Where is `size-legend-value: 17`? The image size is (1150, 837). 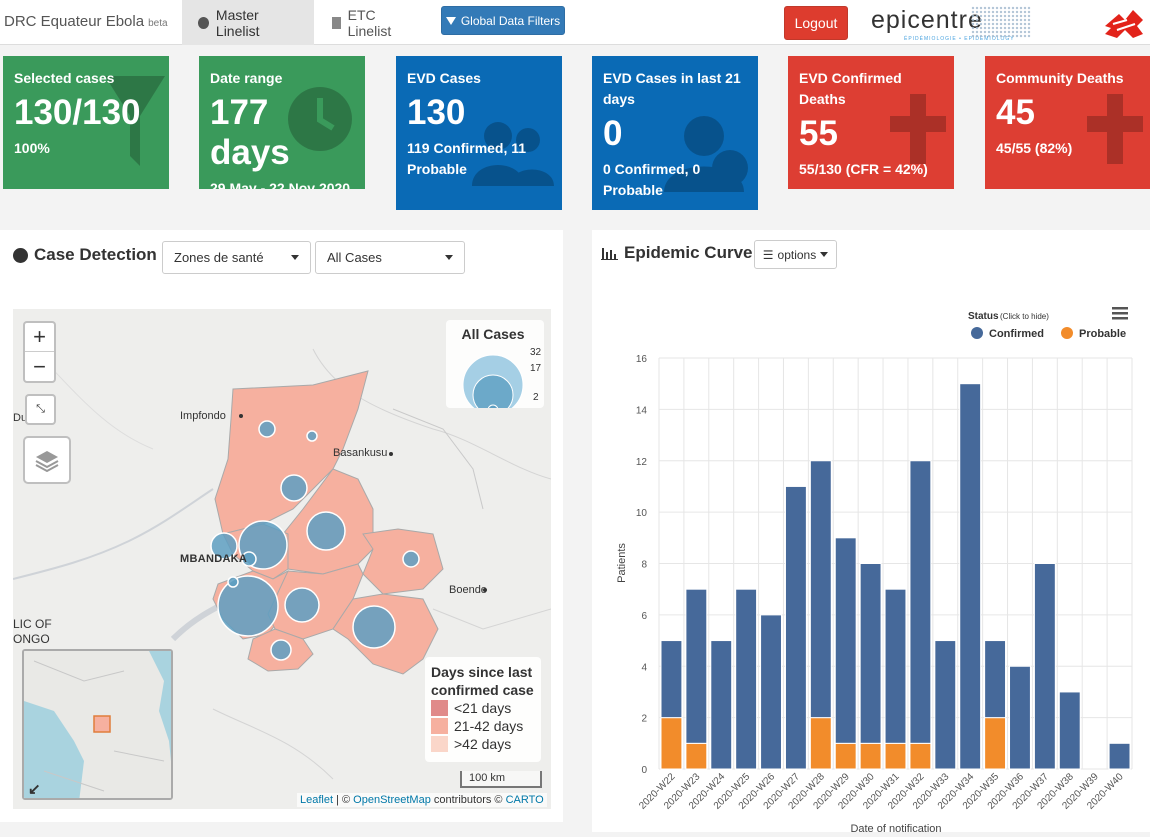 size-legend-value: 17 is located at coordinates (536, 368).